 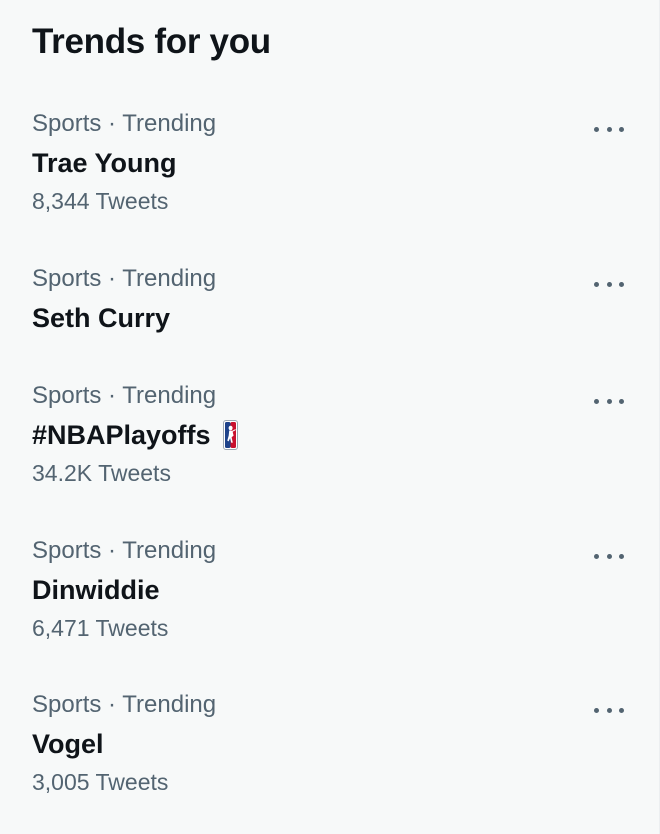 What do you see at coordinates (346, 590) in the screenshot?
I see `trend-name: Dinwiddie` at bounding box center [346, 590].